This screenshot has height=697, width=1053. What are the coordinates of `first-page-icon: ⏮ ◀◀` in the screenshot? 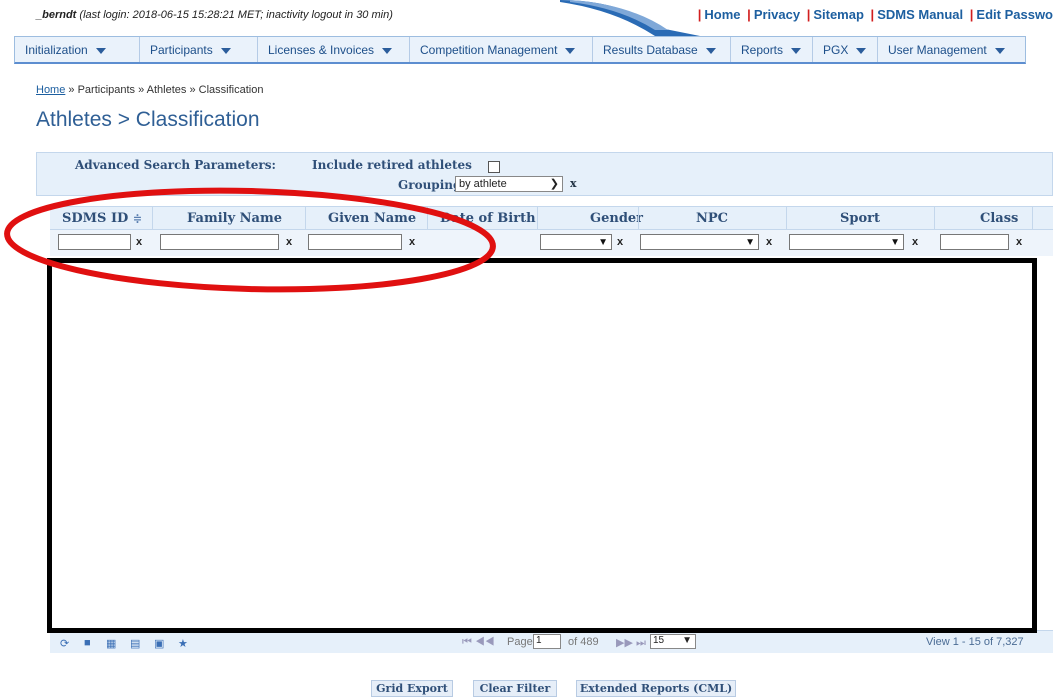 It's located at (478, 642).